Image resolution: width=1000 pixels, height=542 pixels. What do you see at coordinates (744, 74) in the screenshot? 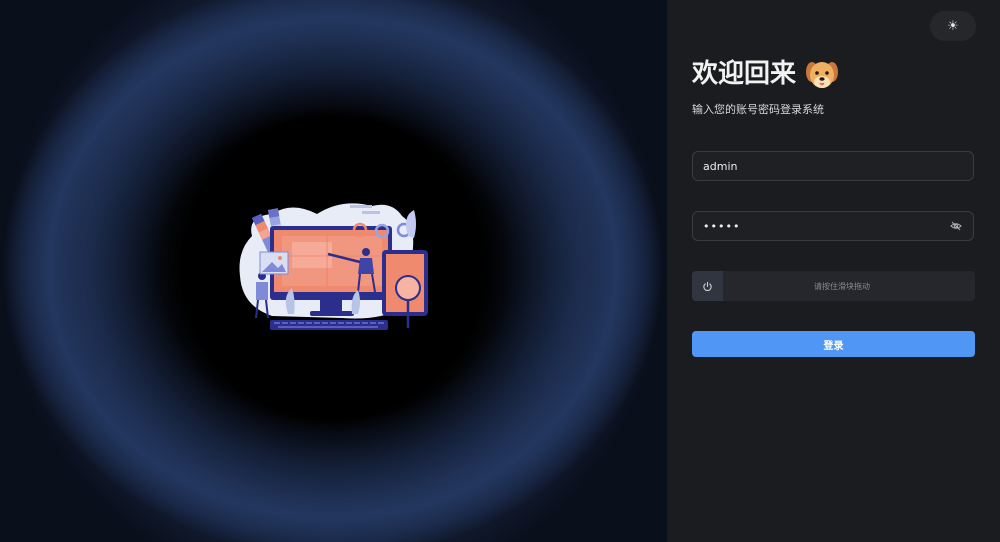
I see `page-title: 欢迎回来` at bounding box center [744, 74].